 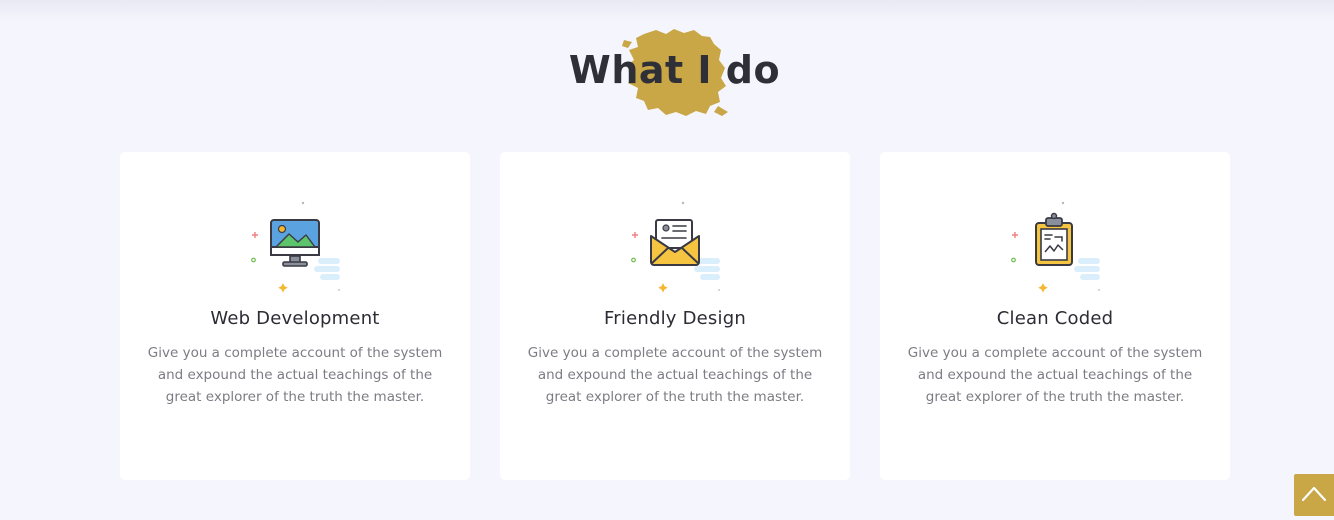 I want to click on service-title: Web Development, so click(x=295, y=318).